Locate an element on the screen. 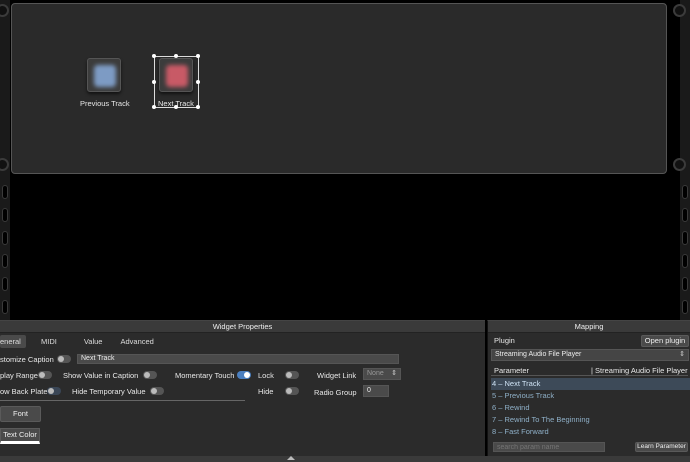 The image size is (690, 462). next-track-button is located at coordinates (176, 75).